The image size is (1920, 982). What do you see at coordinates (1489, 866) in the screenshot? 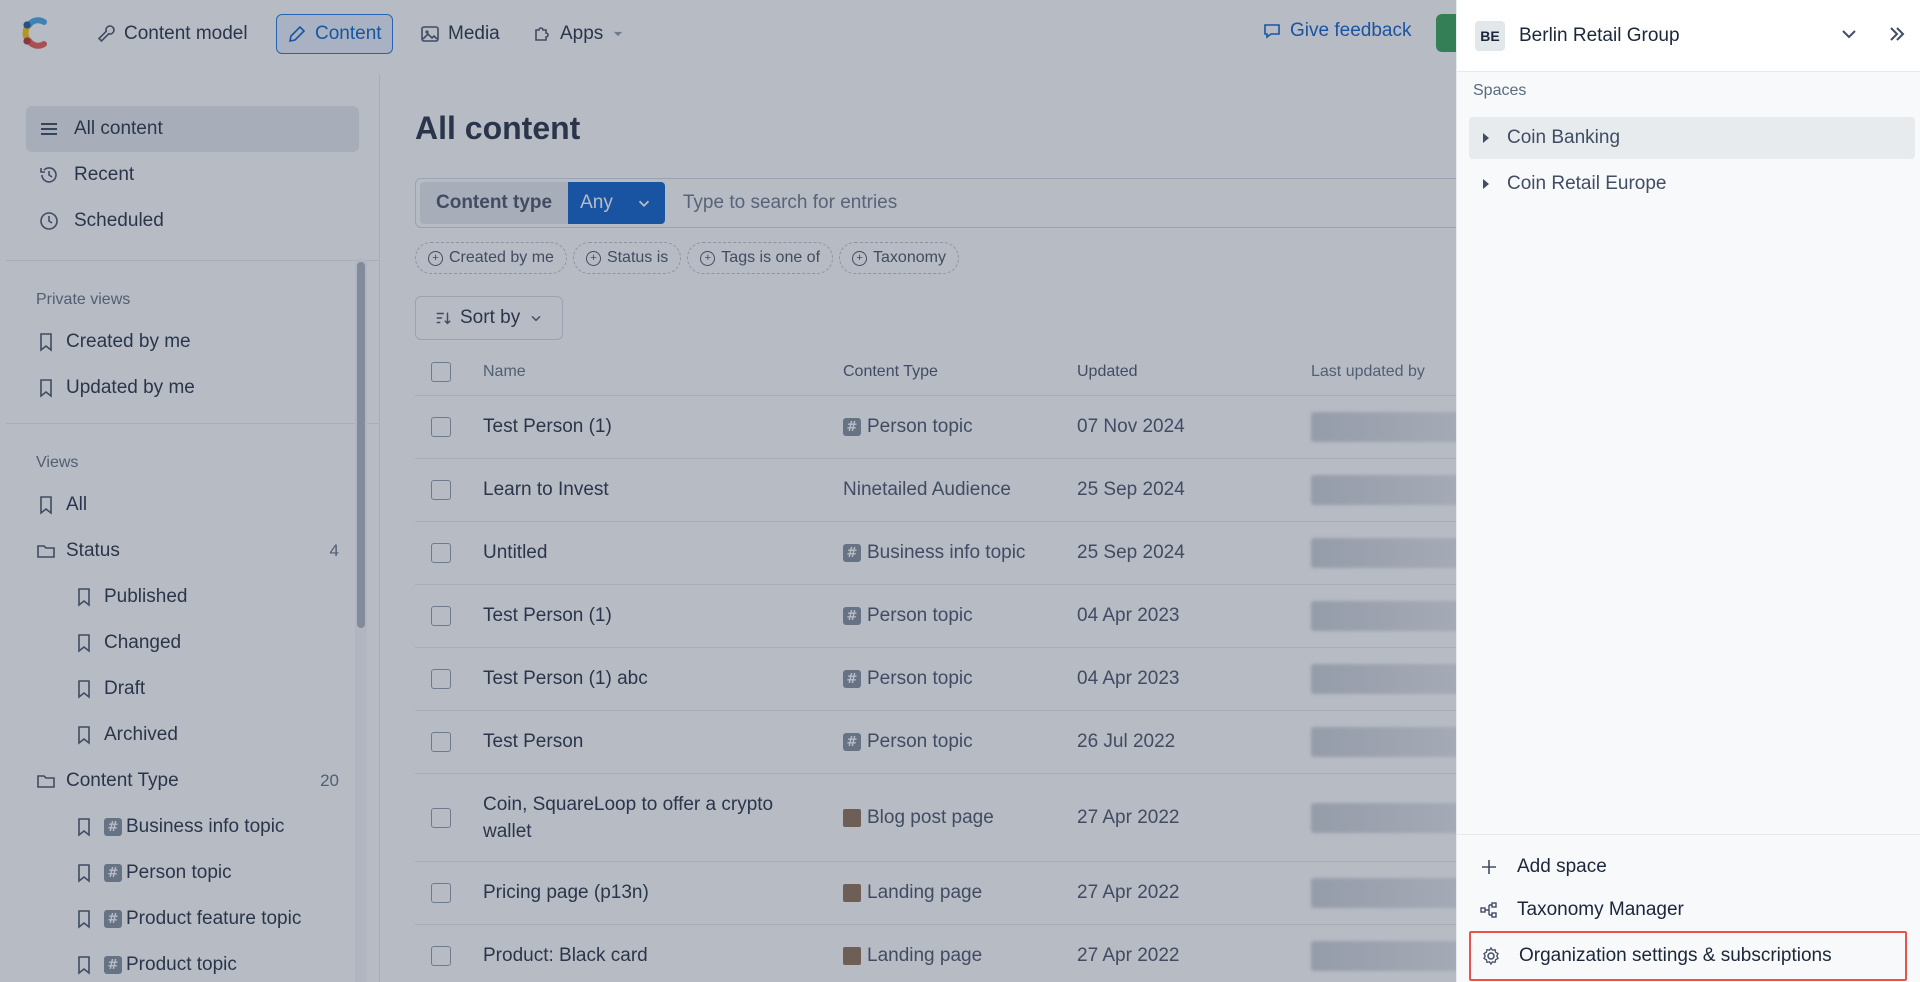
I see `plus-icon` at bounding box center [1489, 866].